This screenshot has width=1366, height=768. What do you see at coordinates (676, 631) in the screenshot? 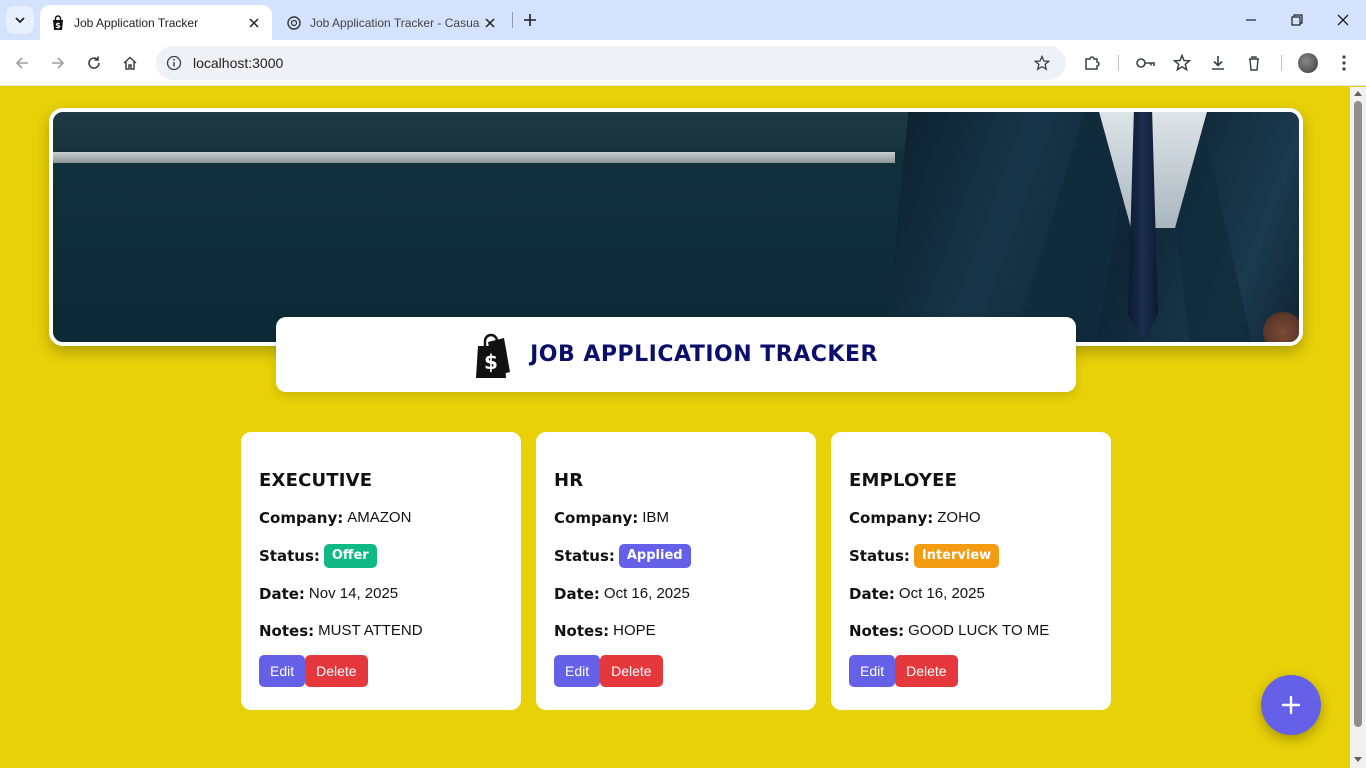
I see `notes-row: Notes: HOPE` at bounding box center [676, 631].